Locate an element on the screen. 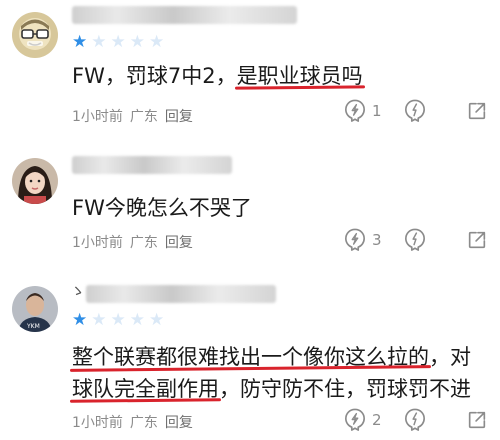 The width and height of the screenshot is (500, 440). like-button: 3 is located at coordinates (374, 240).